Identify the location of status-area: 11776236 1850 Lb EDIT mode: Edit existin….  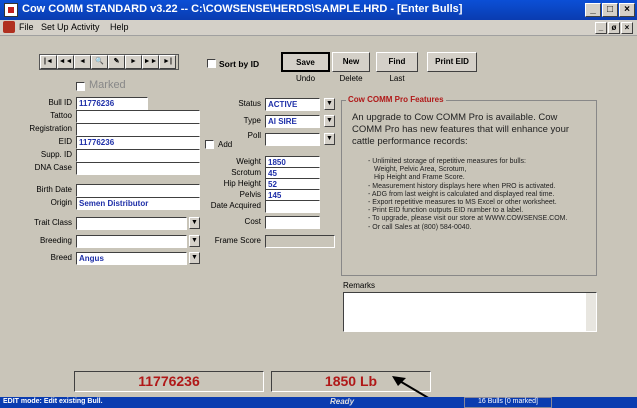
(318, 387).